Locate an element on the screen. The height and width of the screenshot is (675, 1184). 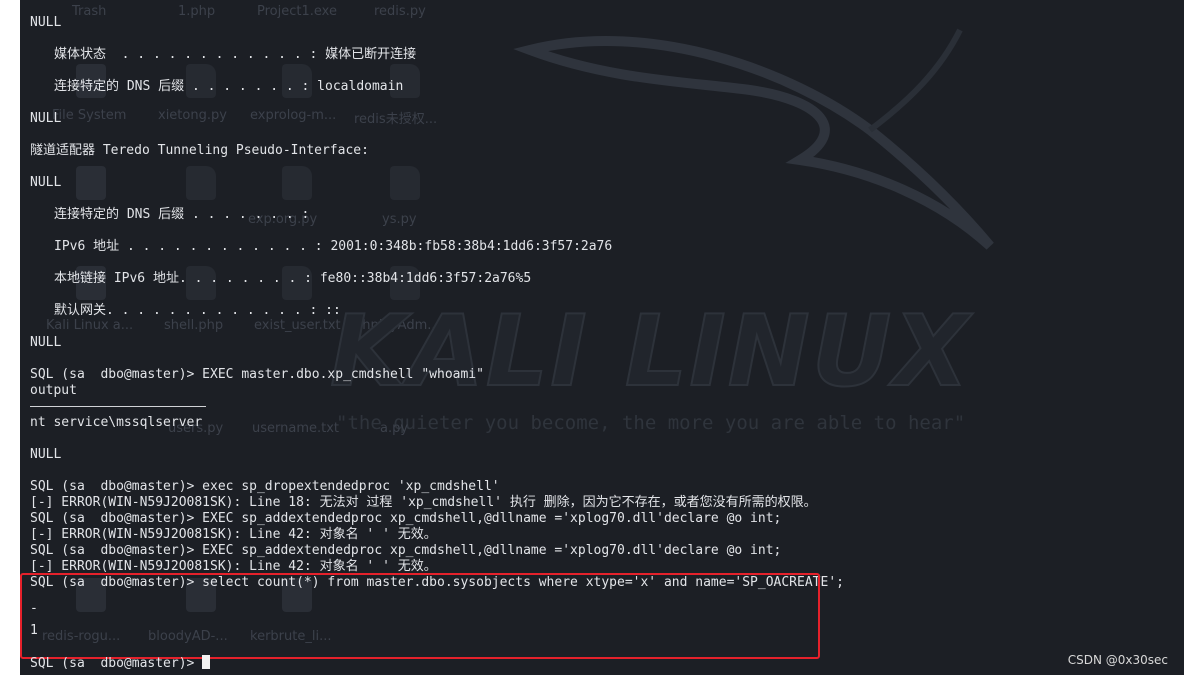
terminal-line: 隧道适配器 Teredo Tunneling Pseudo-Interface: is located at coordinates (199, 150).